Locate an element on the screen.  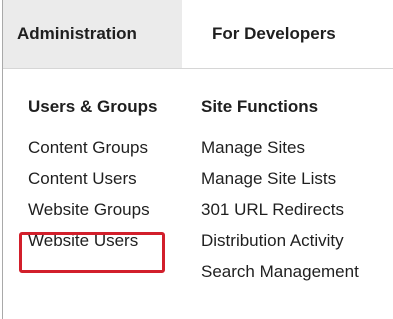
tab-administration: Administration is located at coordinates (92, 34).